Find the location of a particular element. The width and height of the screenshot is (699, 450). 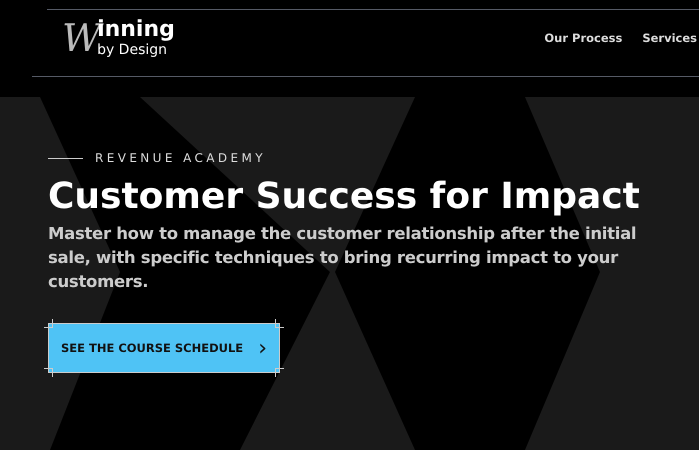

hero-title: Customer Success for Impact is located at coordinates (344, 196).